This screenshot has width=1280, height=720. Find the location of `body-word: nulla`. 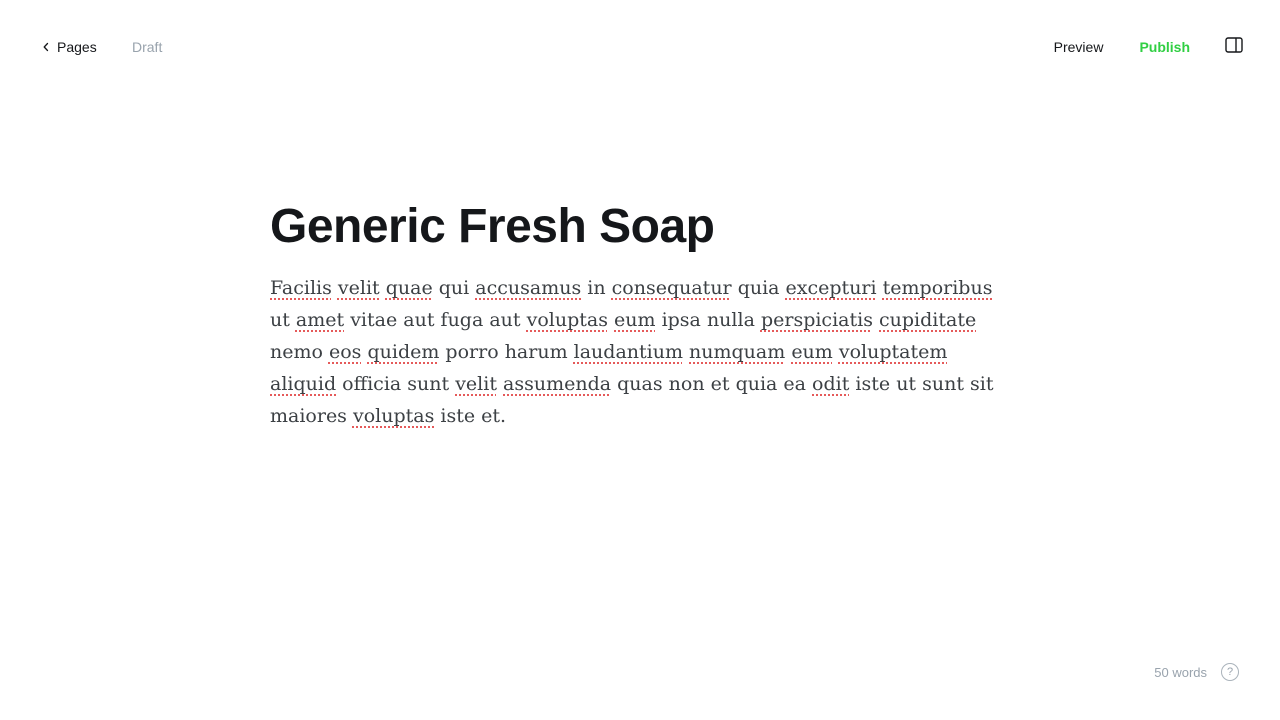

body-word: nulla is located at coordinates (730, 320).